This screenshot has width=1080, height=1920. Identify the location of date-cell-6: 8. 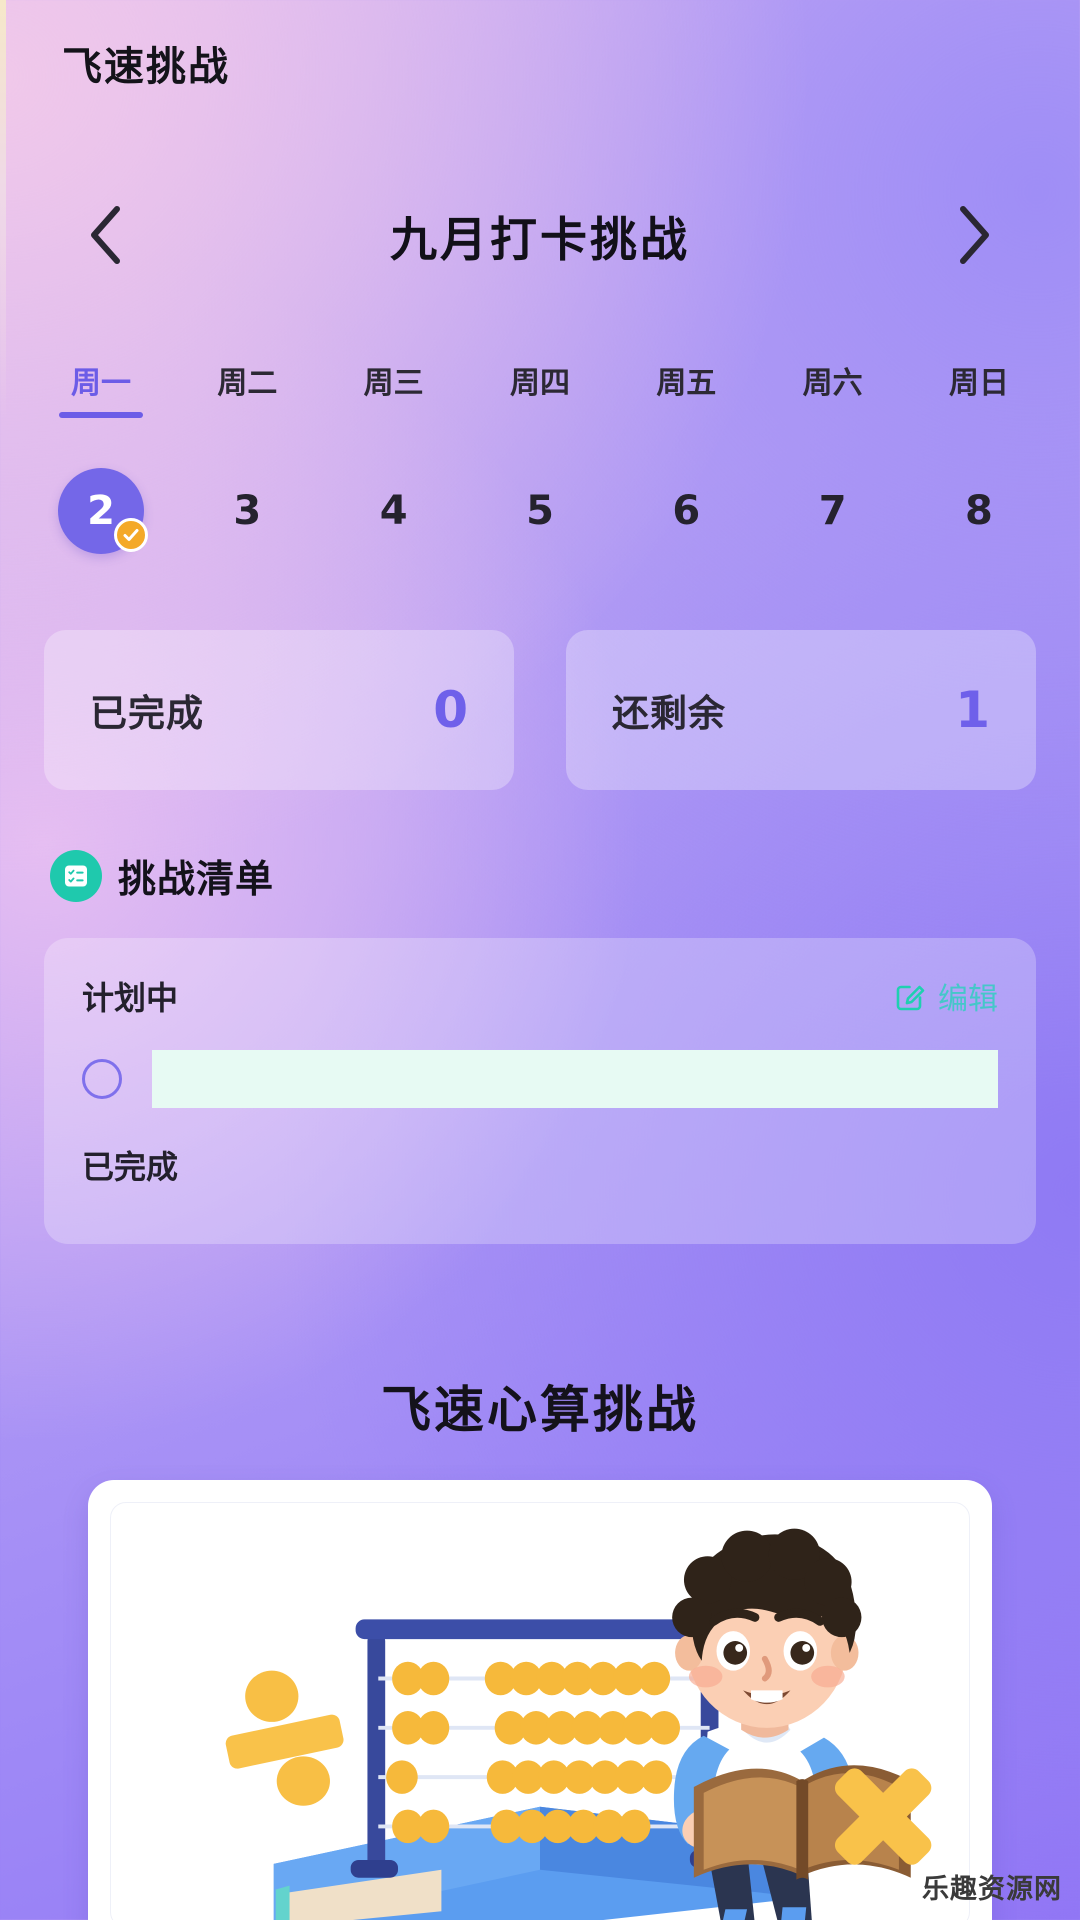
(979, 511).